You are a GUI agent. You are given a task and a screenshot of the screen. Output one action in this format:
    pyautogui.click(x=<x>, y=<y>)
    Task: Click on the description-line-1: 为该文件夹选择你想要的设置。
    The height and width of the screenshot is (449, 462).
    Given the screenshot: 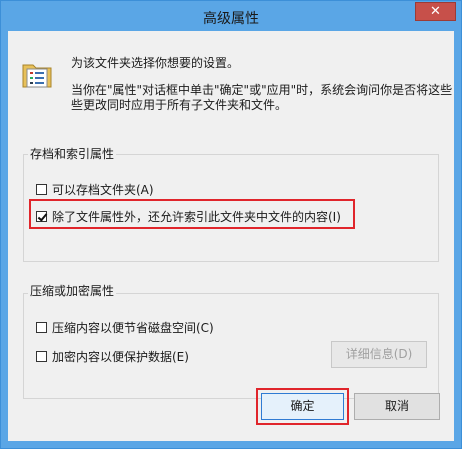 What is the action you would take?
    pyautogui.click(x=155, y=63)
    